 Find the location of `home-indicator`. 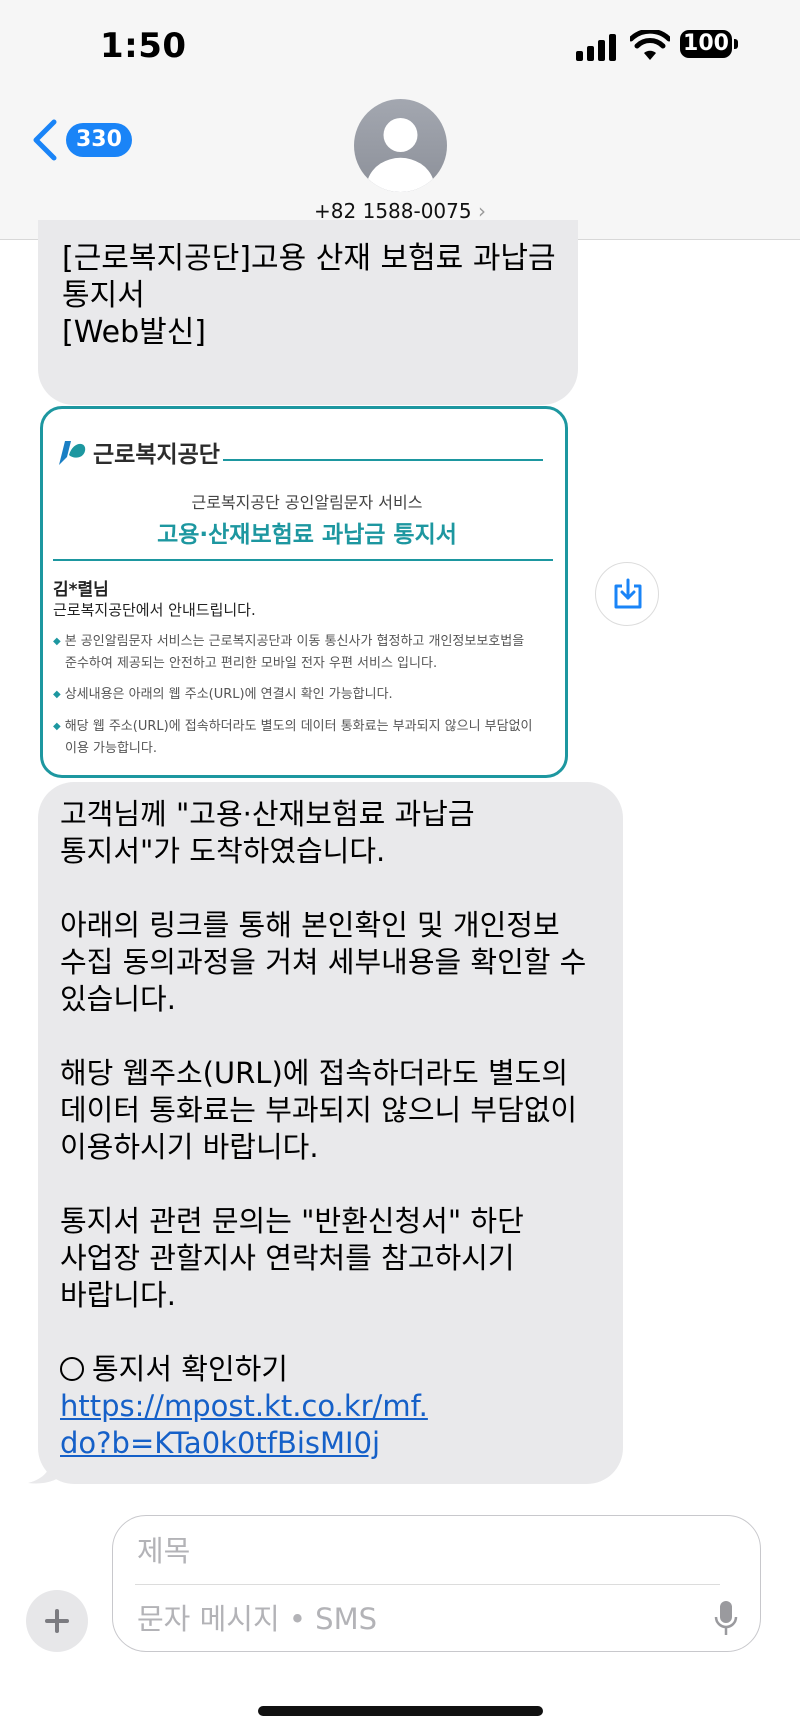

home-indicator is located at coordinates (400, 1711).